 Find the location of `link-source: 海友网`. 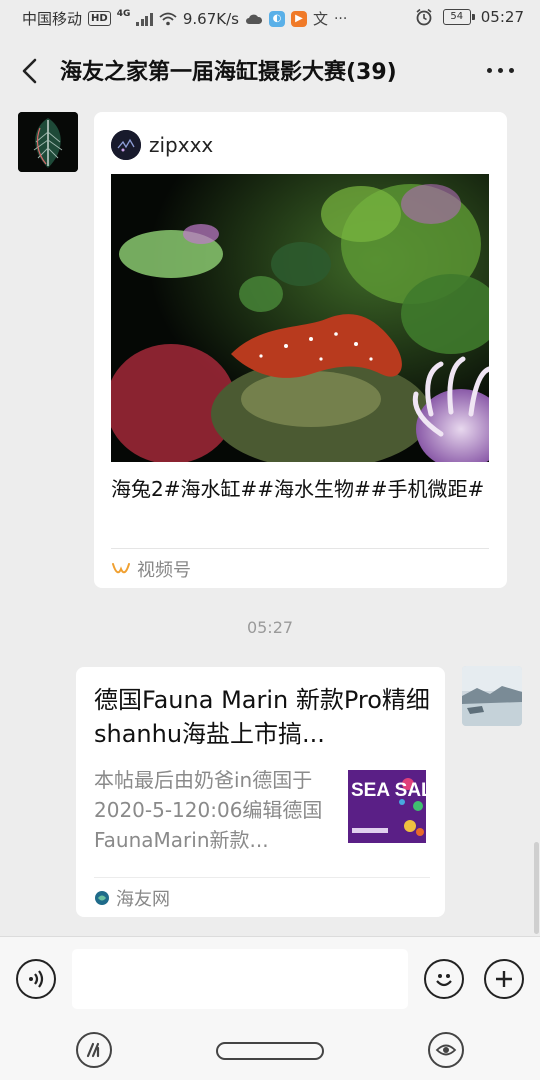

link-source: 海友网 is located at coordinates (132, 898).